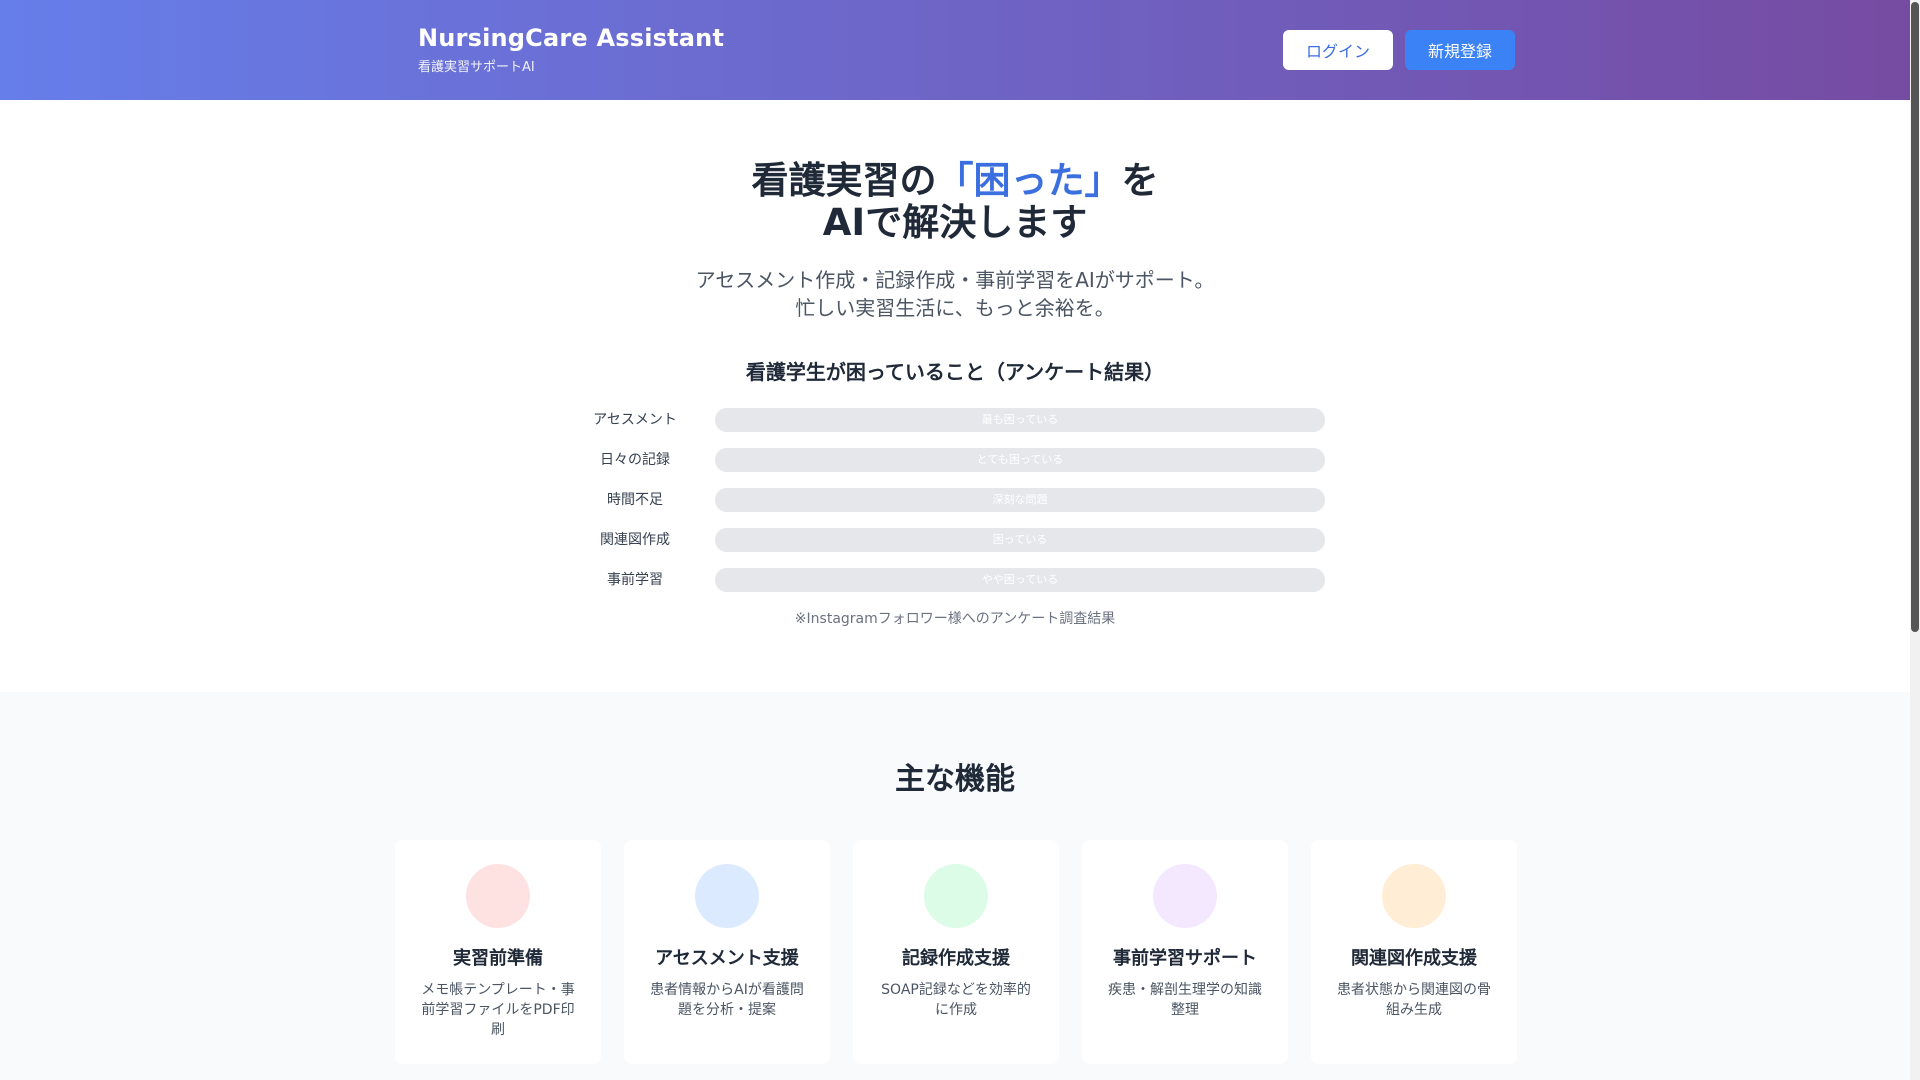 This screenshot has height=1080, width=1920. I want to click on survey-row: 事前学習 やや困っている, so click(952, 580).